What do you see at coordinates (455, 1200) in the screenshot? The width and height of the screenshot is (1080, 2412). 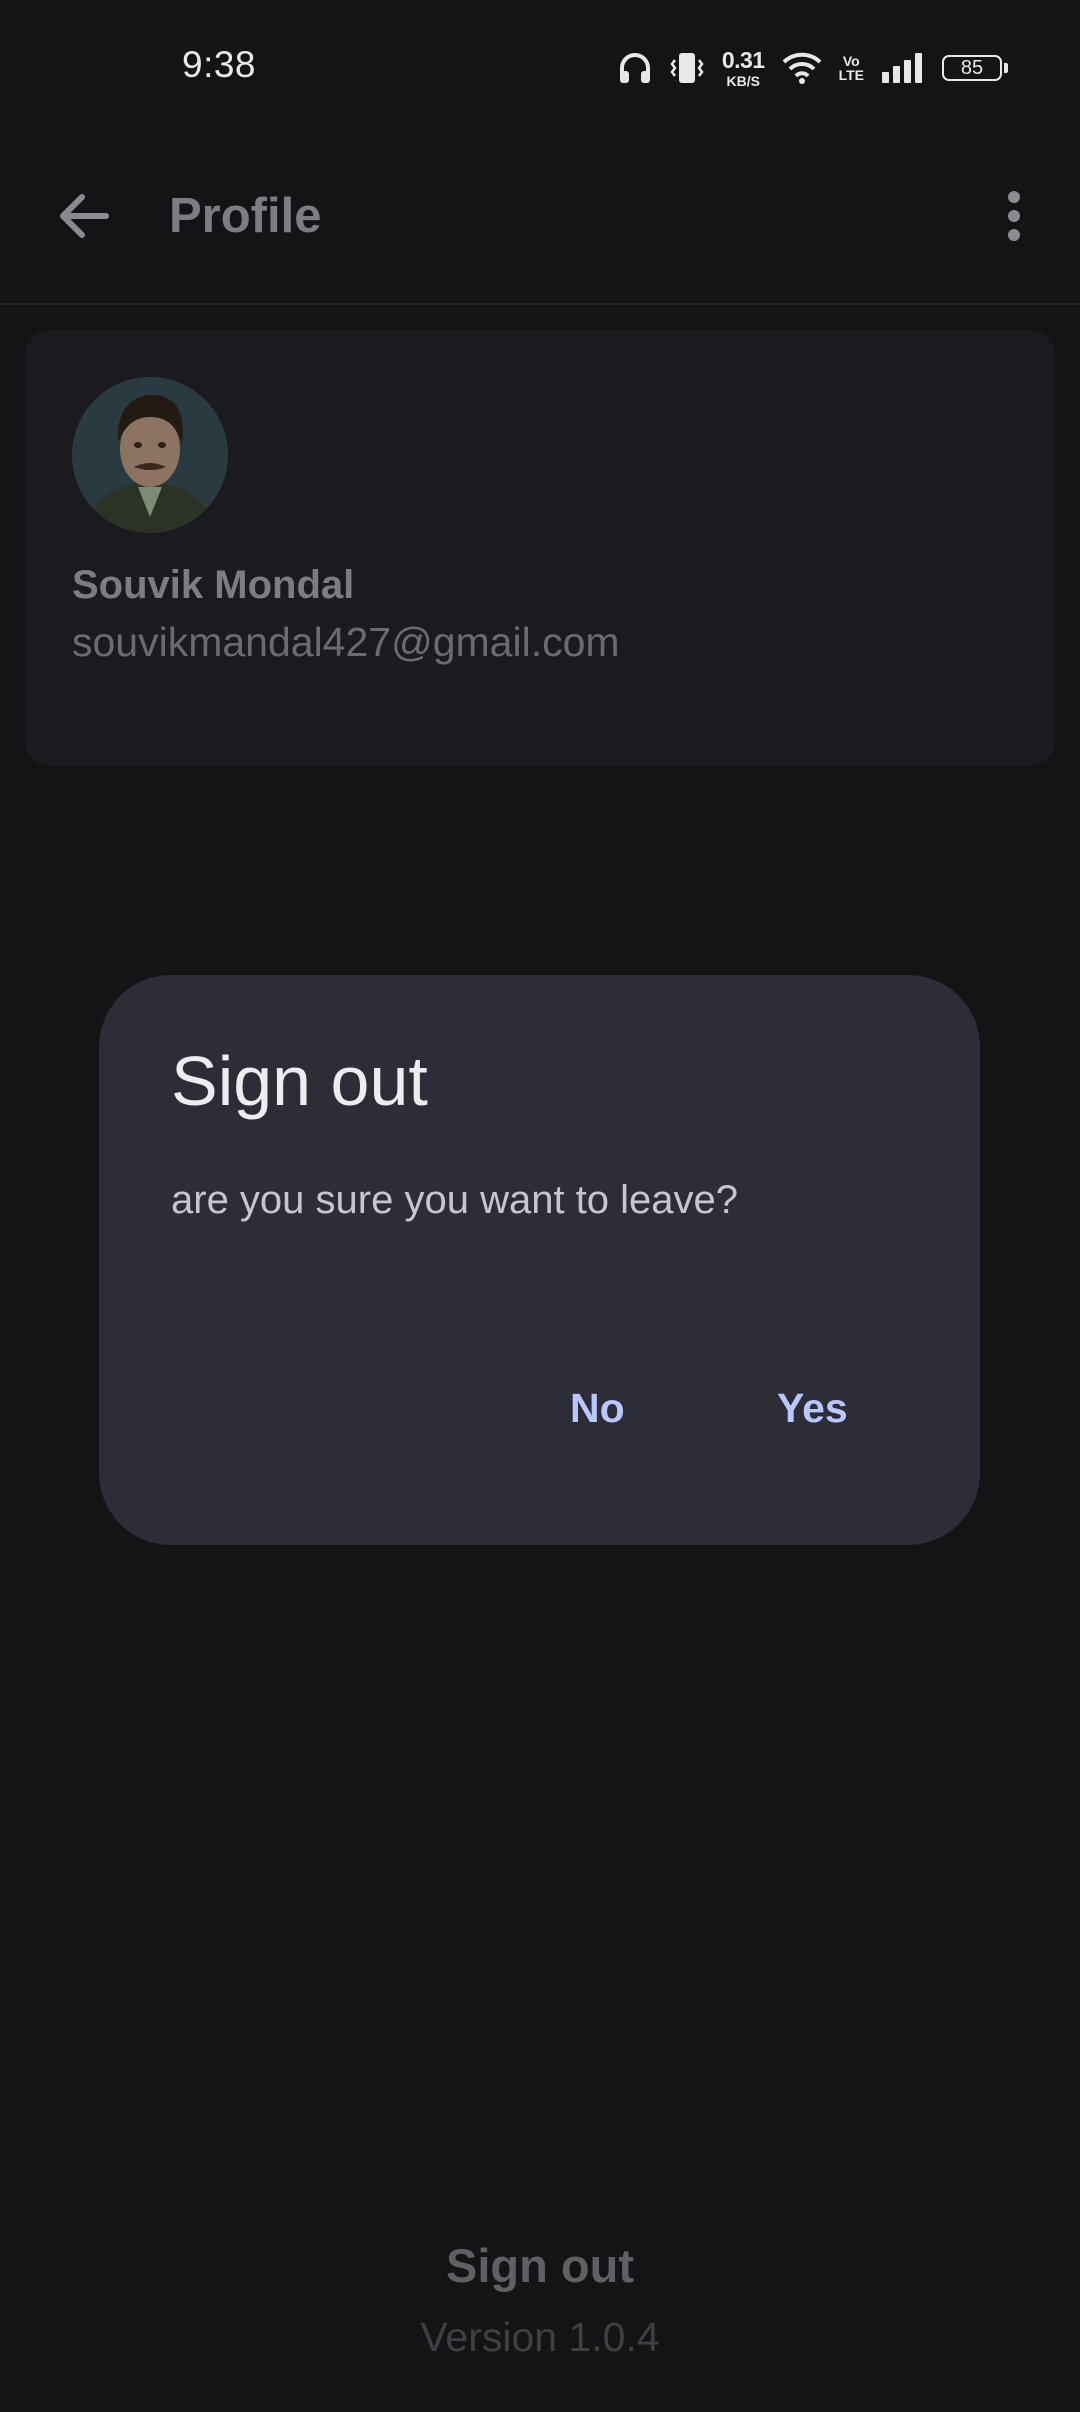 I see `dialog-message: are you sure you want to leave?` at bounding box center [455, 1200].